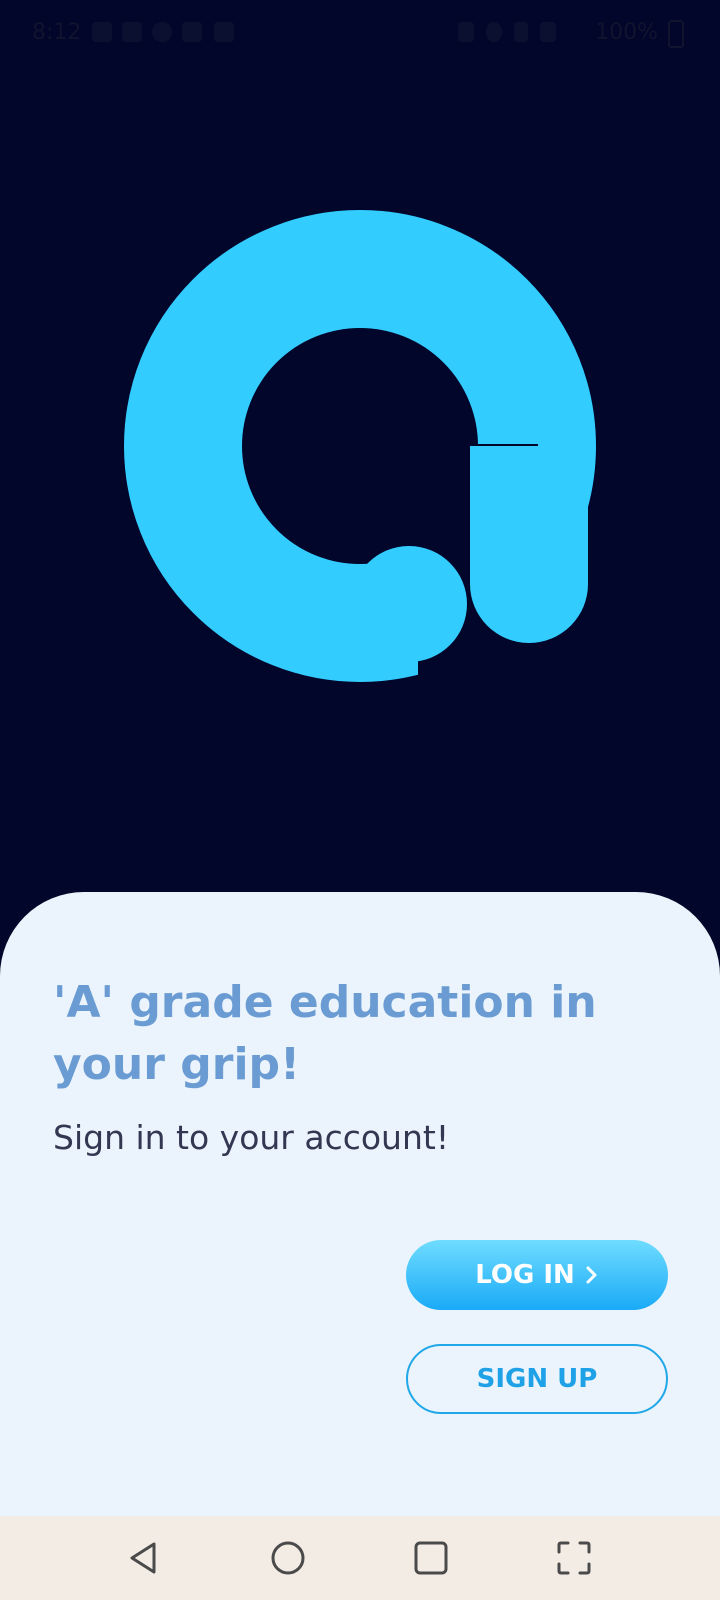  I want to click on signup-label: SIGN UP, so click(537, 1379).